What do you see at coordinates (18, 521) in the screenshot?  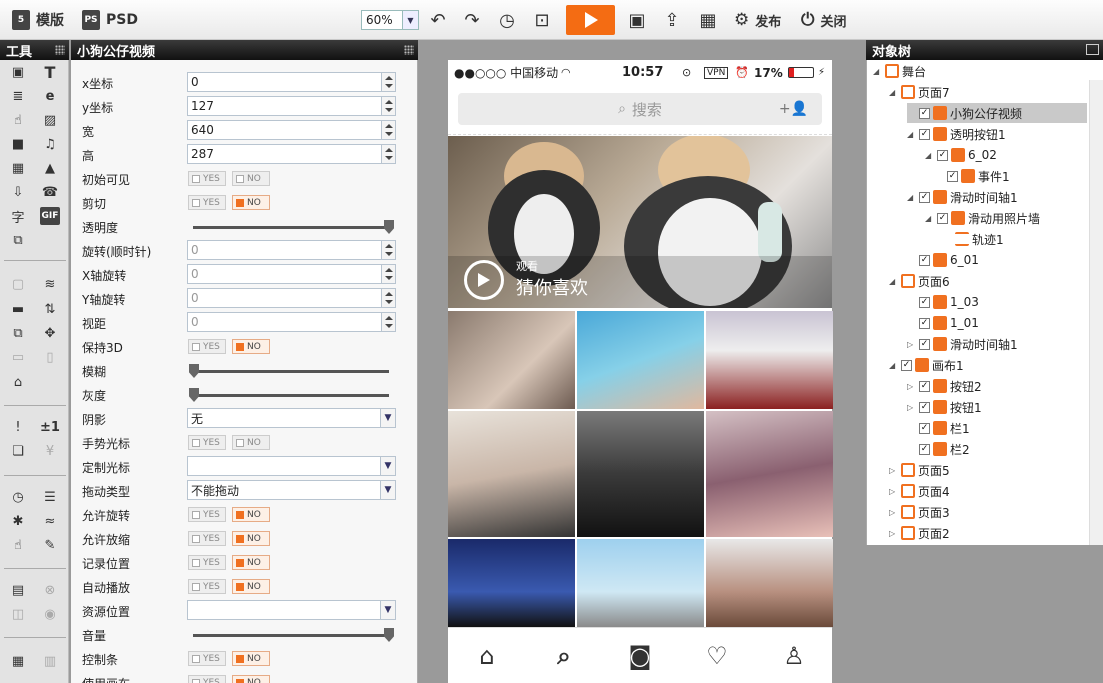 I see `path-tool-icon: ✱` at bounding box center [18, 521].